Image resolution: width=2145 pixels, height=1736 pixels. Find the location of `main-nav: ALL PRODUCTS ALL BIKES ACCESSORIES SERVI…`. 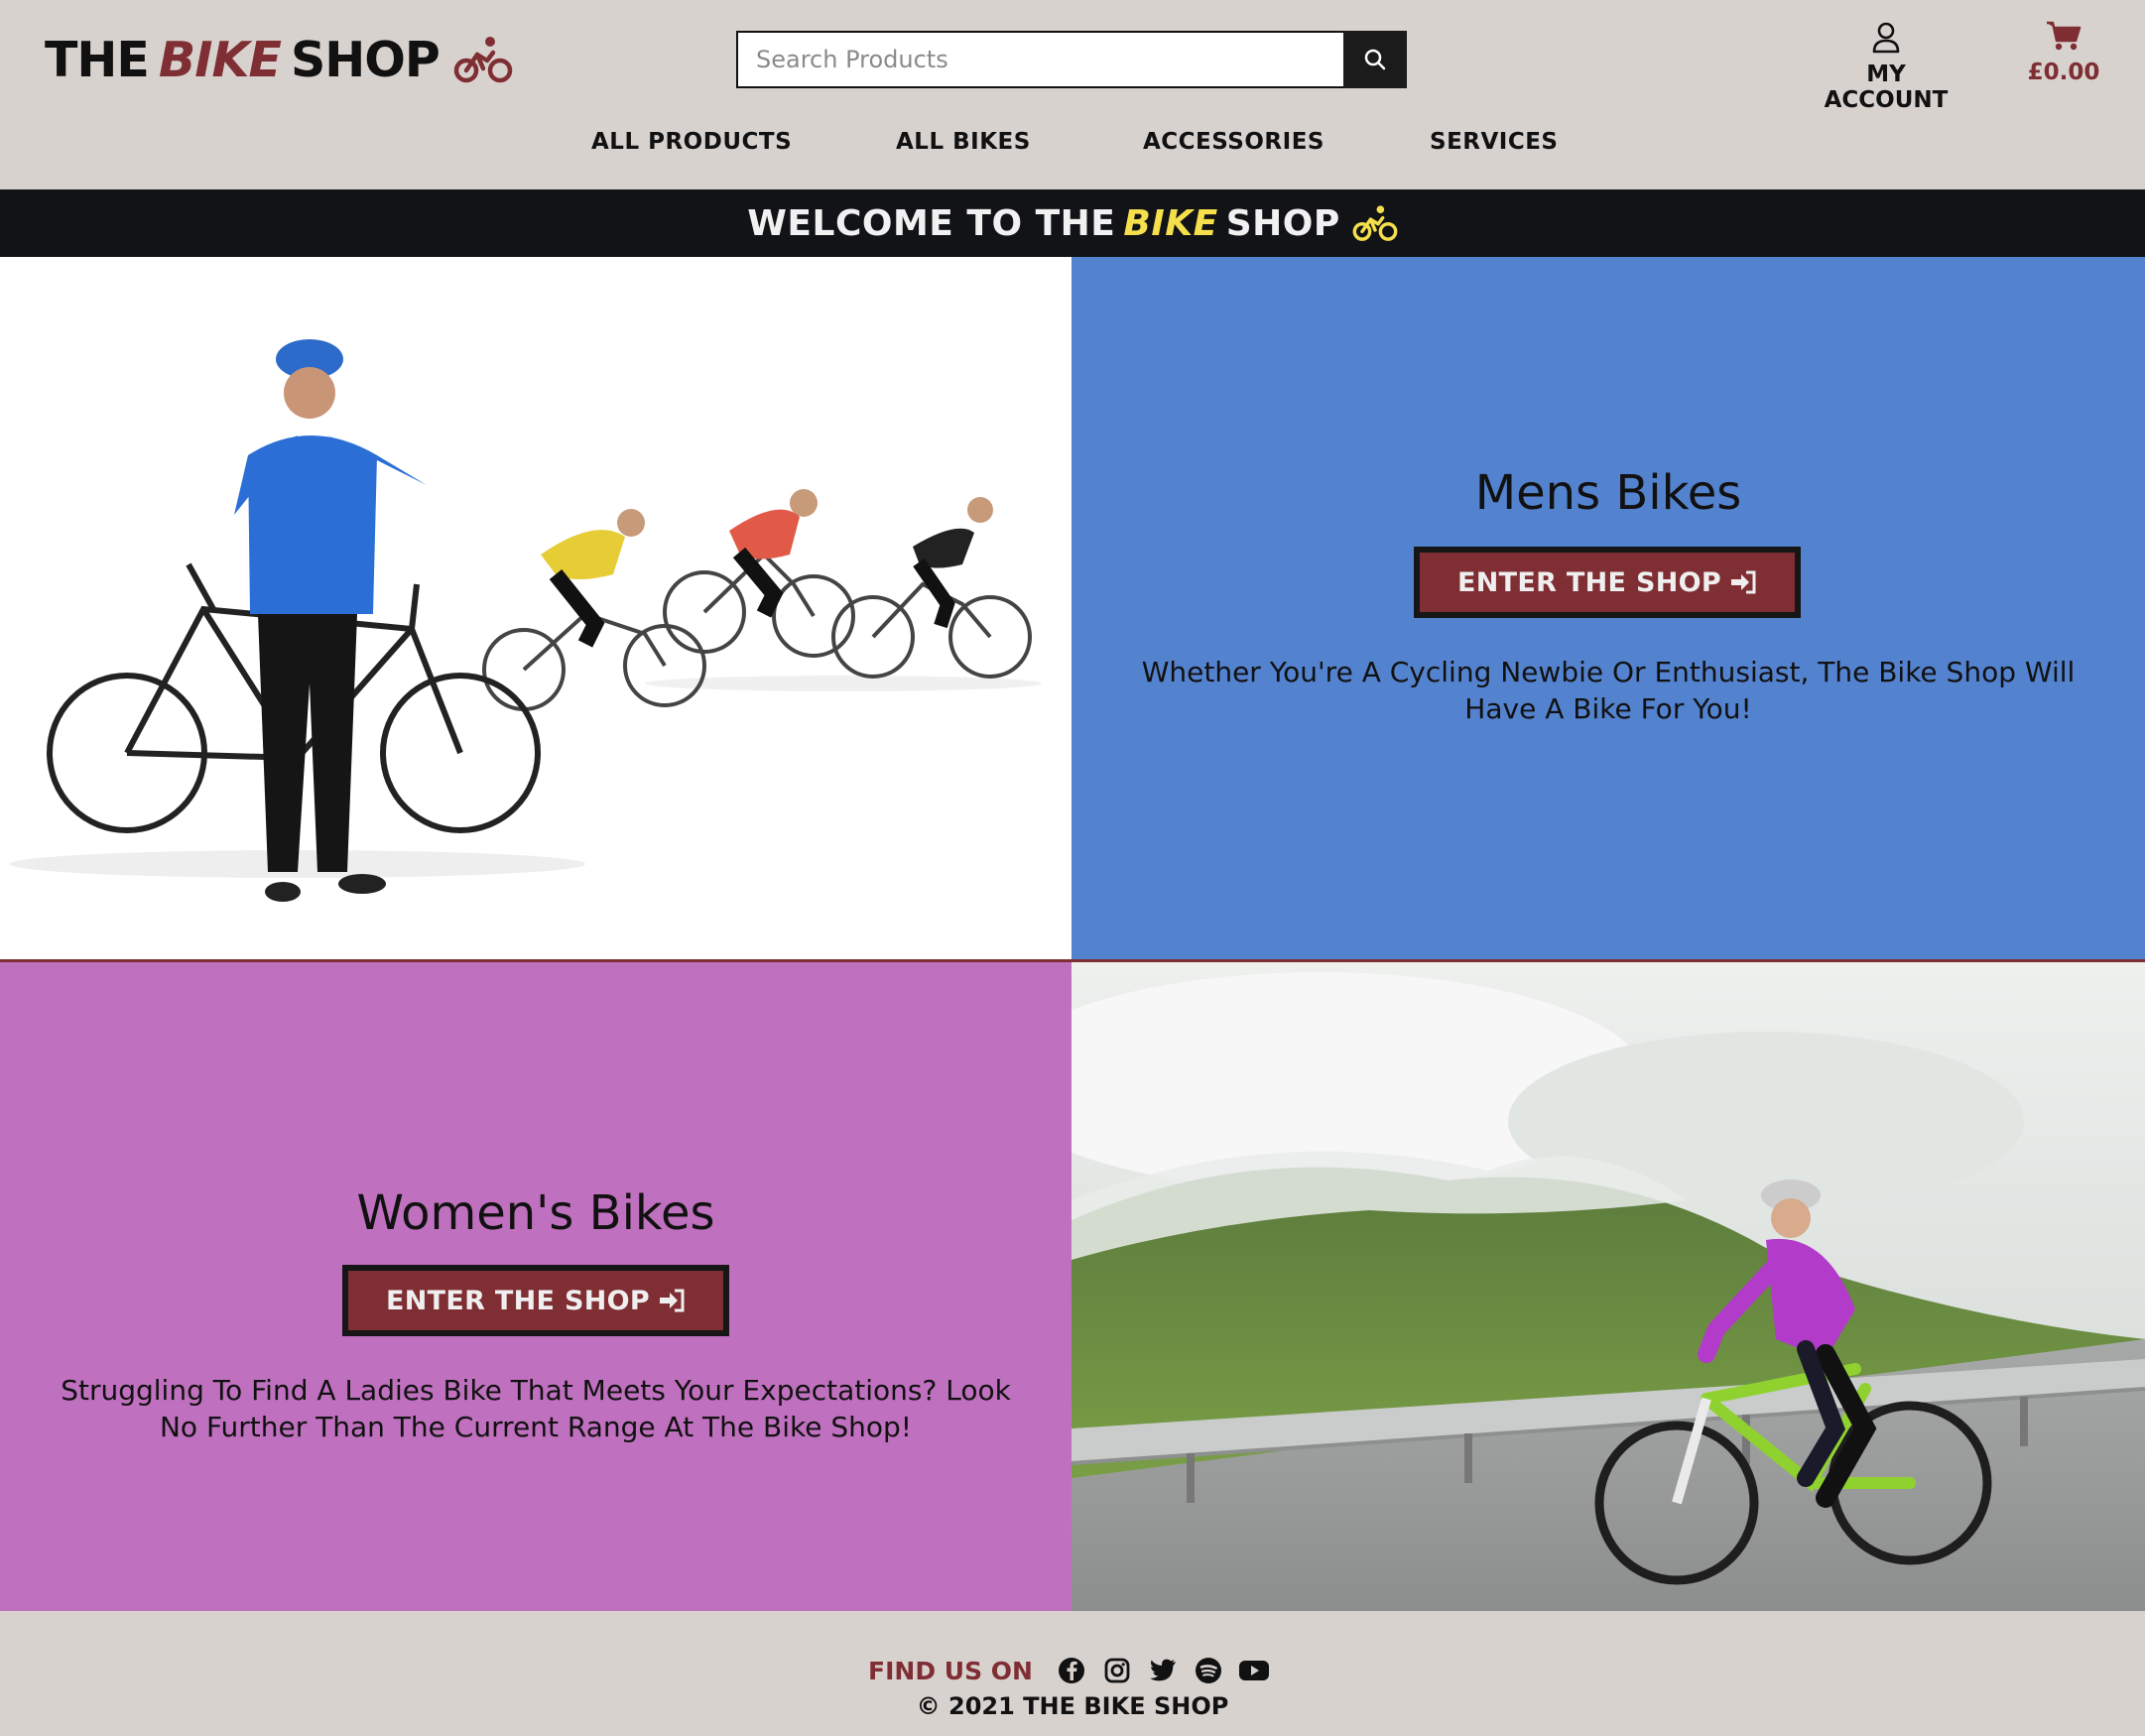

main-nav: ALL PRODUCTS ALL BIKES ACCESSORIES SERVI… is located at coordinates (1072, 149).